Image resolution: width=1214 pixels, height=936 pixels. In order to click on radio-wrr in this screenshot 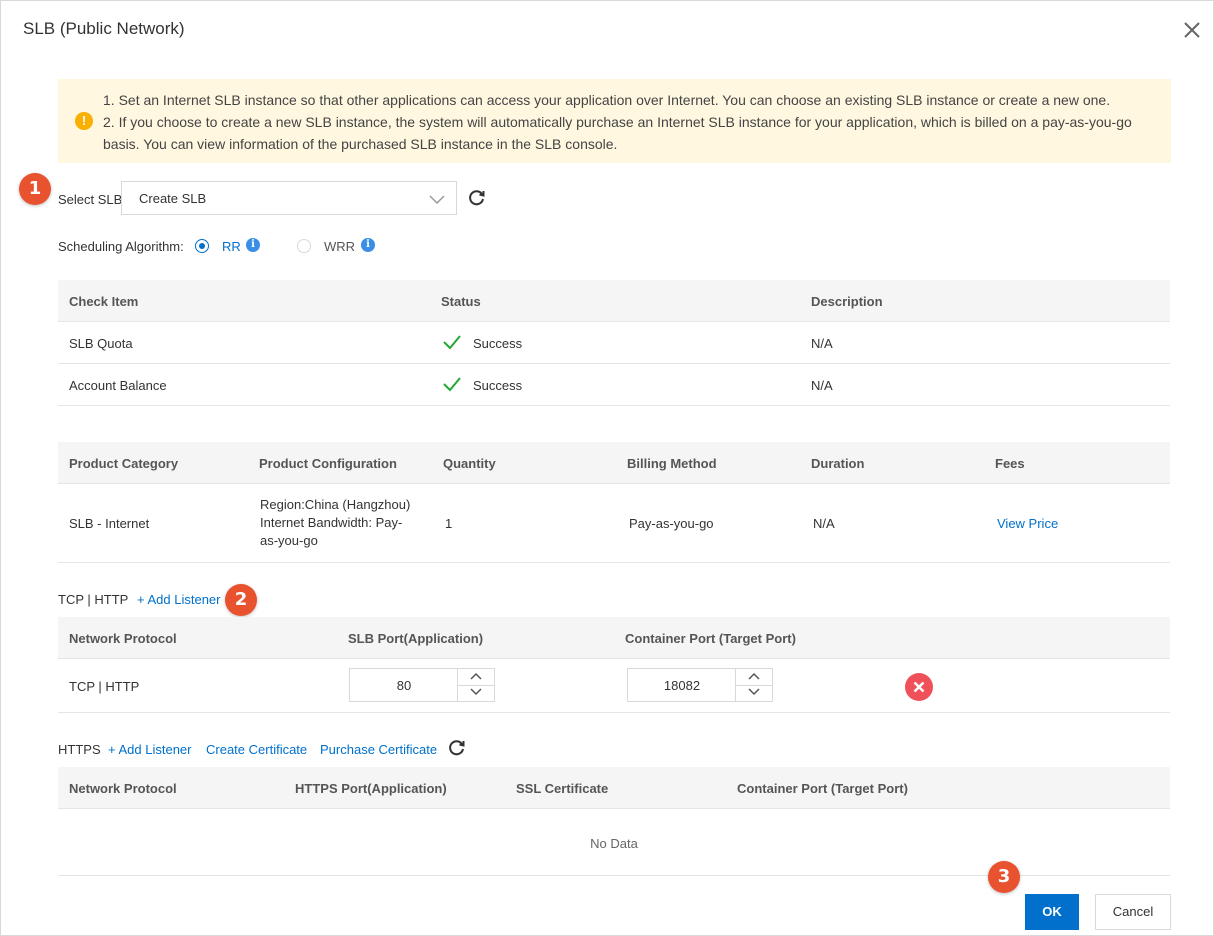, I will do `click(304, 246)`.